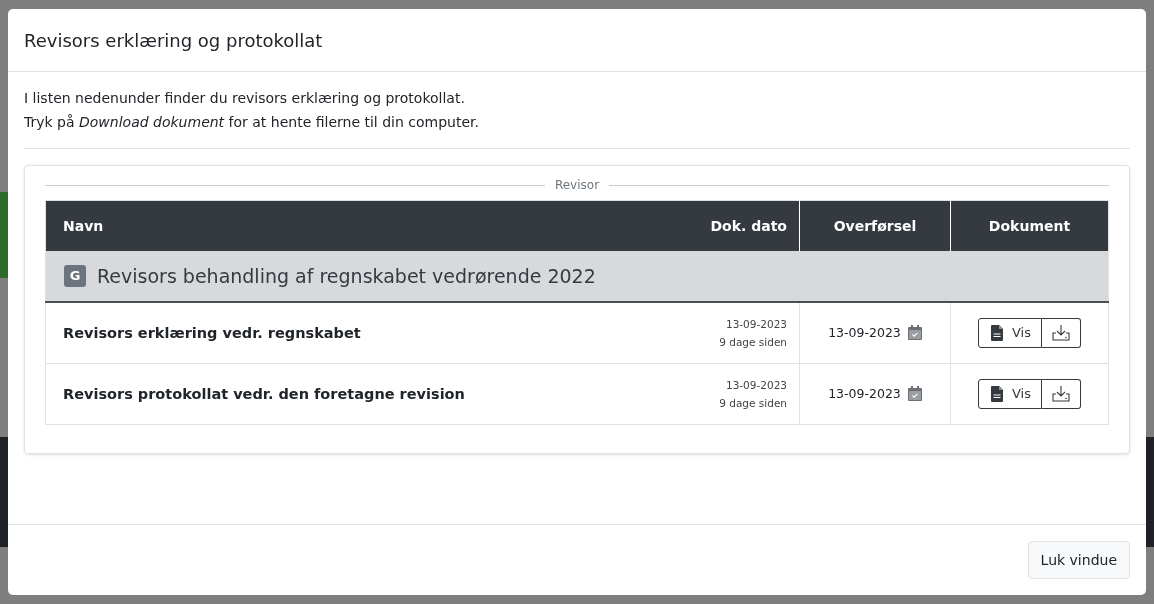 Image resolution: width=1154 pixels, height=604 pixels. What do you see at coordinates (875, 225) in the screenshot?
I see `column-header: Overførsel` at bounding box center [875, 225].